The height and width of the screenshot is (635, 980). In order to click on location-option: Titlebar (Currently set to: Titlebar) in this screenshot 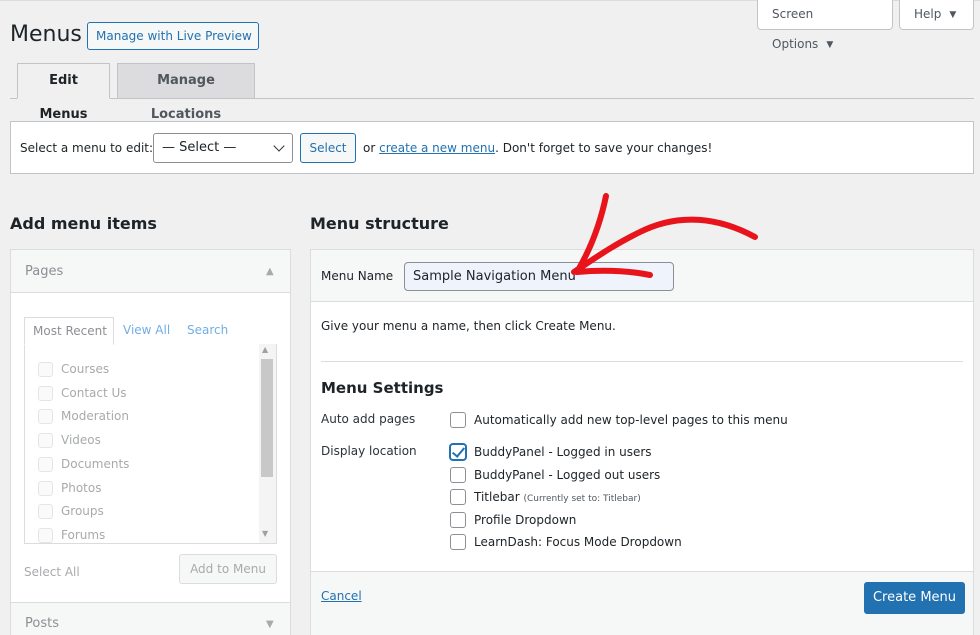, I will do `click(545, 497)`.